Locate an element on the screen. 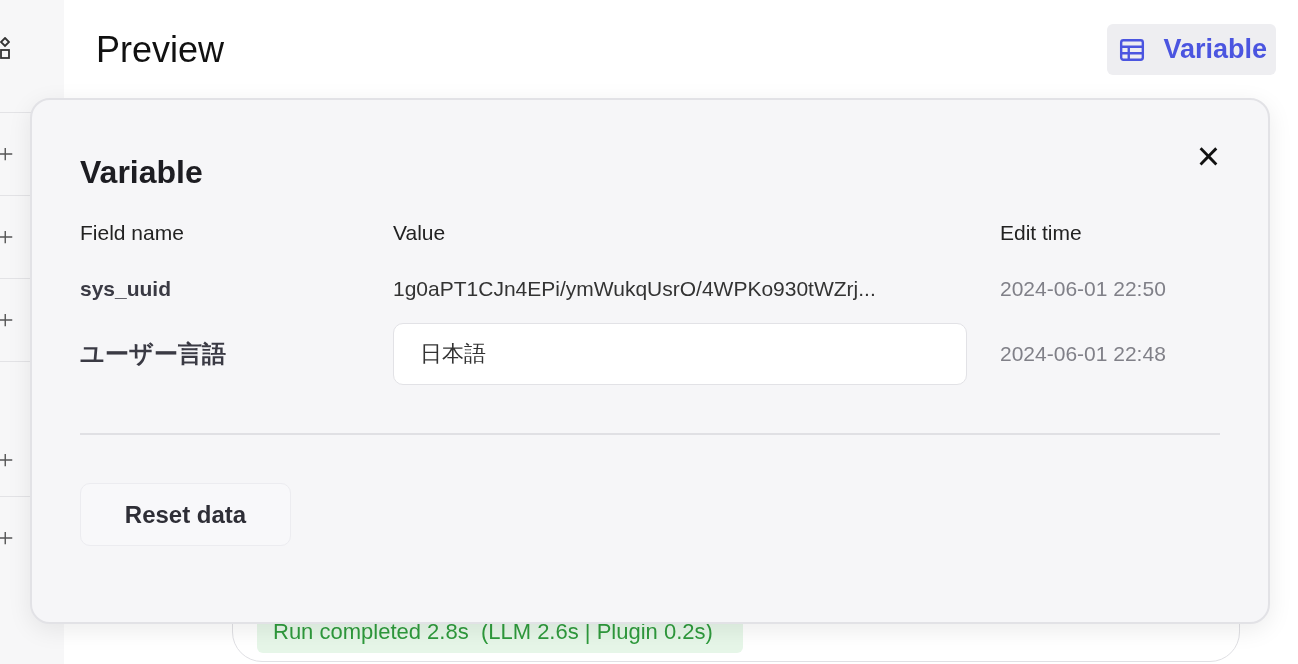  column-header: Field name is located at coordinates (132, 233).